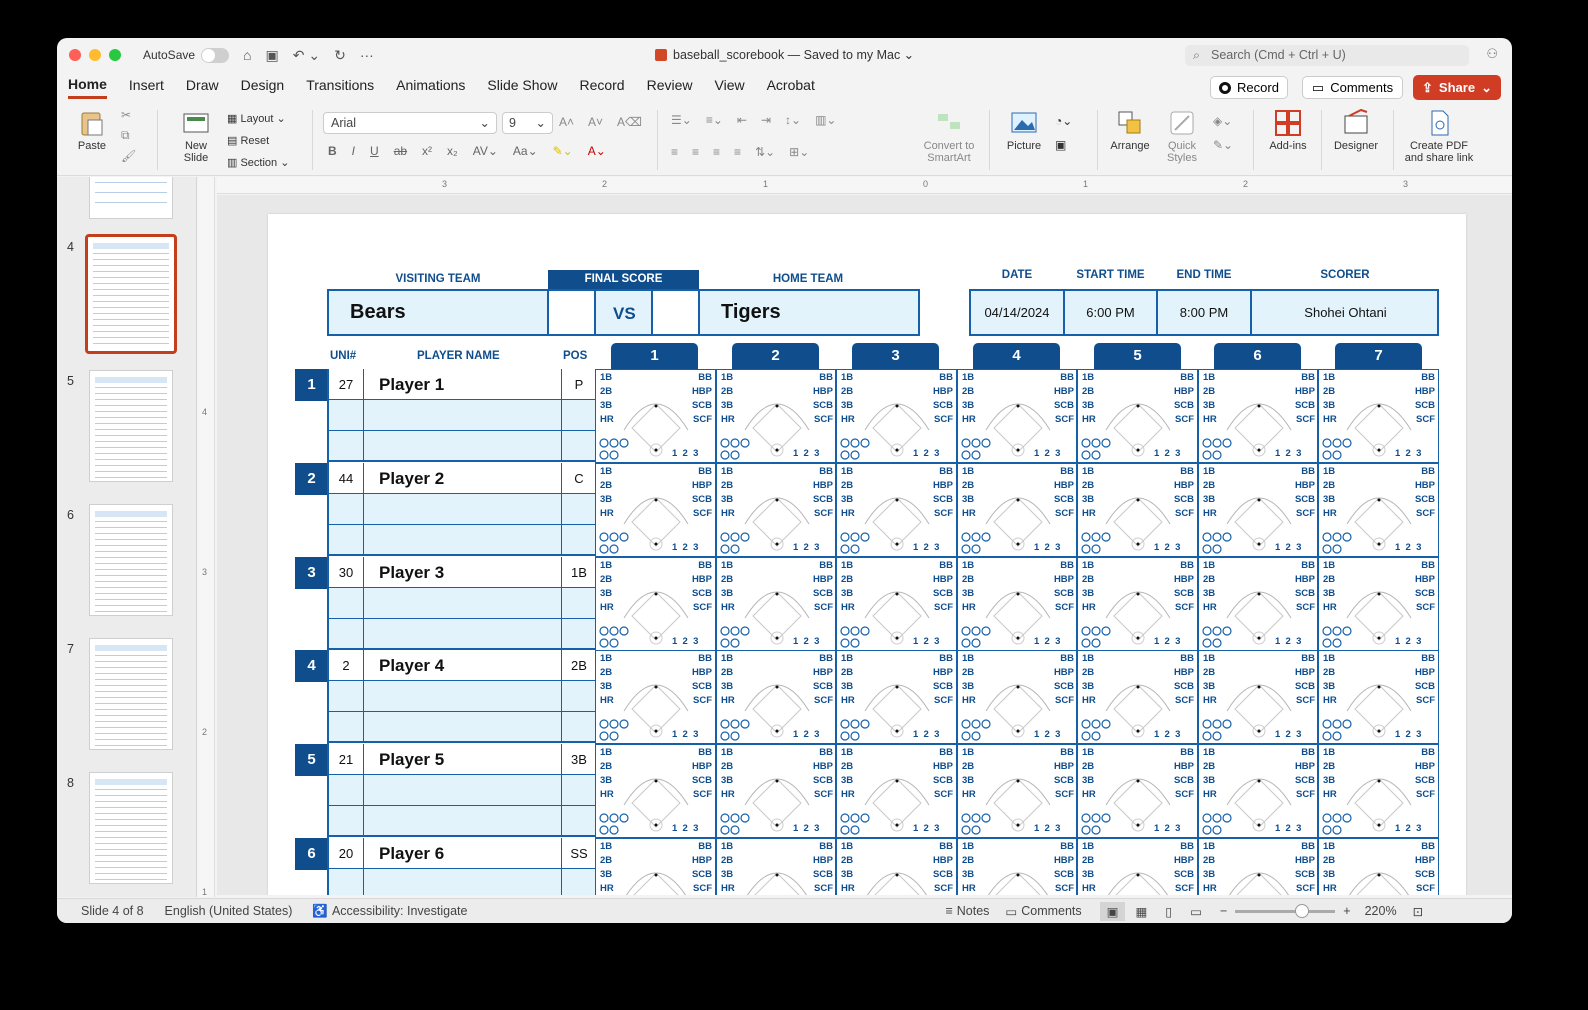  Describe the element at coordinates (595, 122) in the screenshot. I see `shrink-font-icon: A˅` at that location.